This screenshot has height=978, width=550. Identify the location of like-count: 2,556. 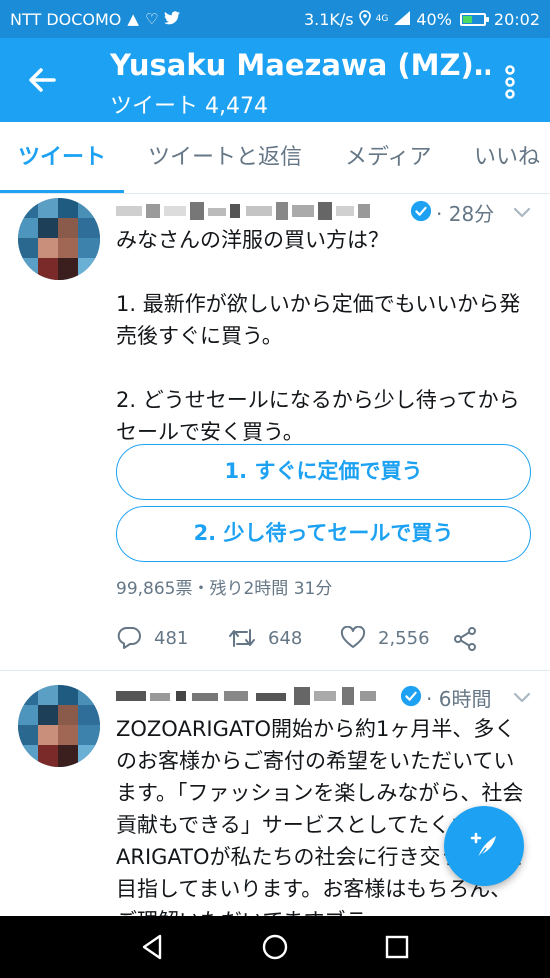
(404, 638).